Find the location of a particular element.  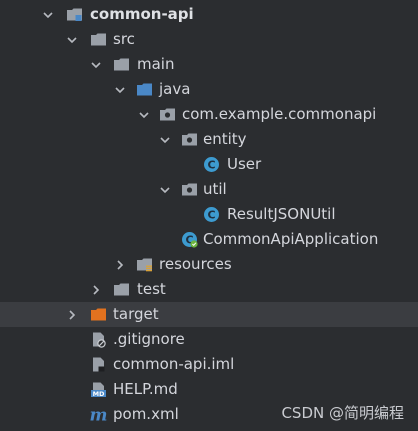

tree-label: main is located at coordinates (156, 64).